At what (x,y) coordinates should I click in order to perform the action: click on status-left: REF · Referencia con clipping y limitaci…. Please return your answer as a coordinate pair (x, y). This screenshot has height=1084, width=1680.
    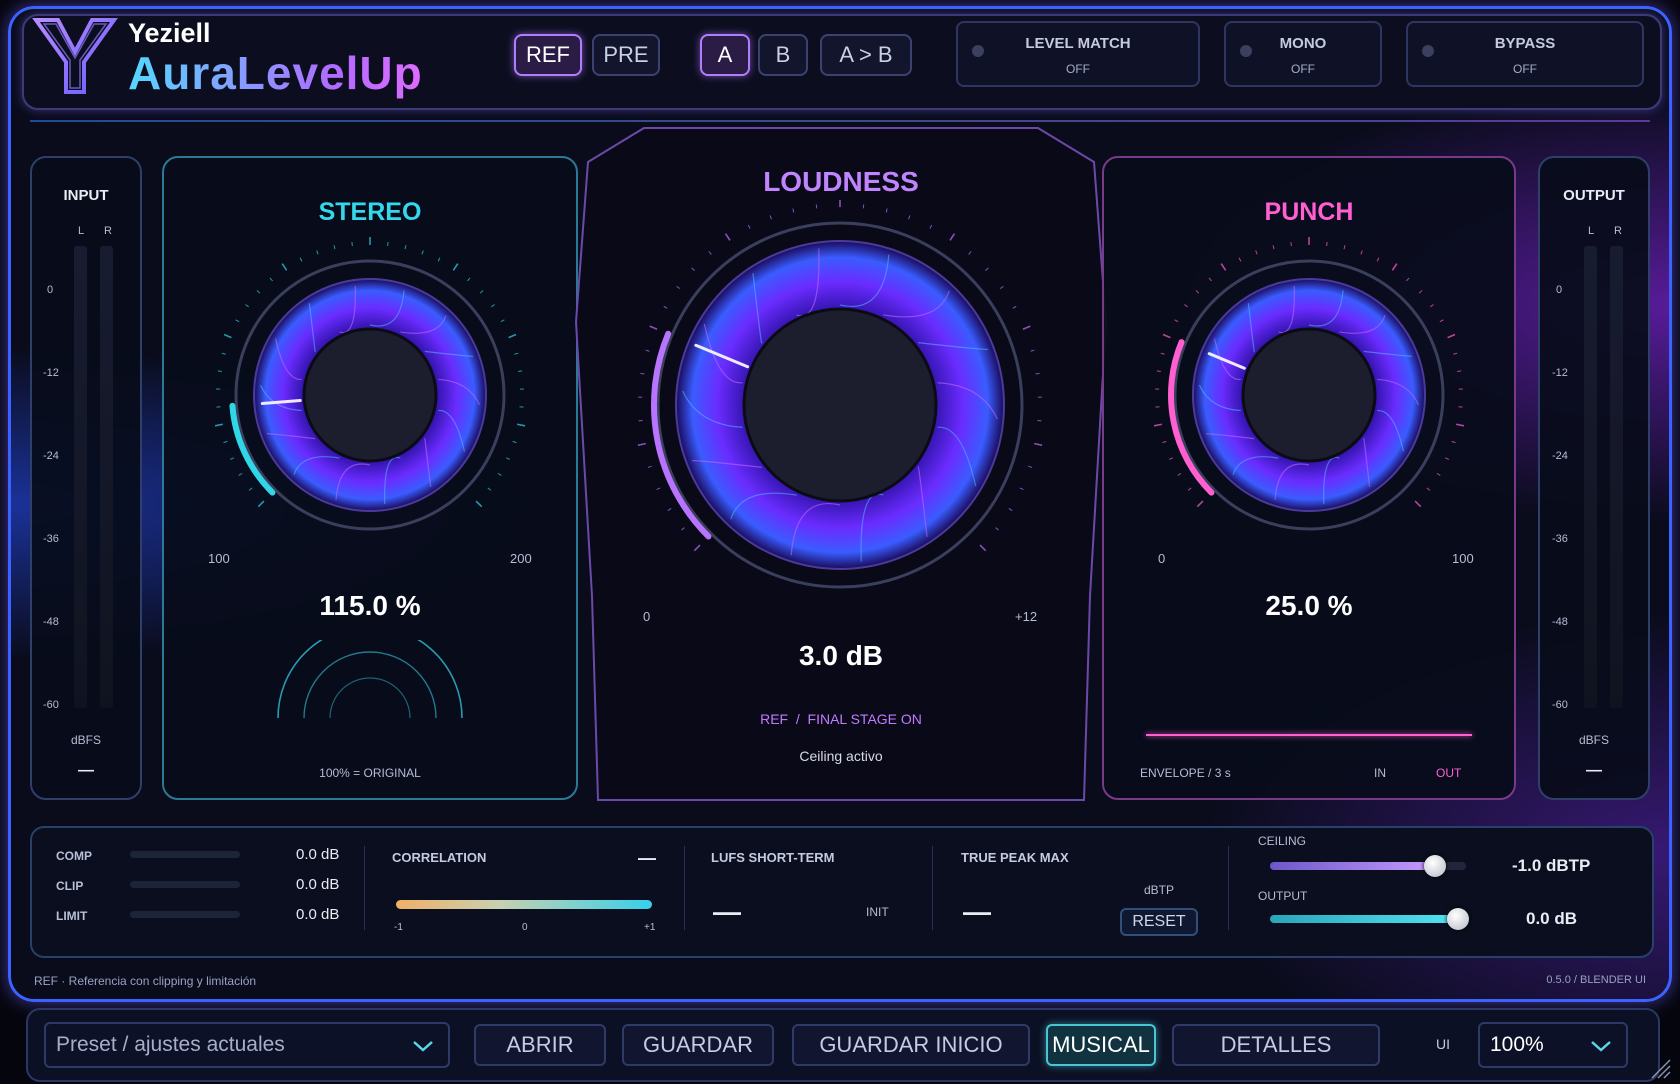
    Looking at the image, I should click on (145, 981).